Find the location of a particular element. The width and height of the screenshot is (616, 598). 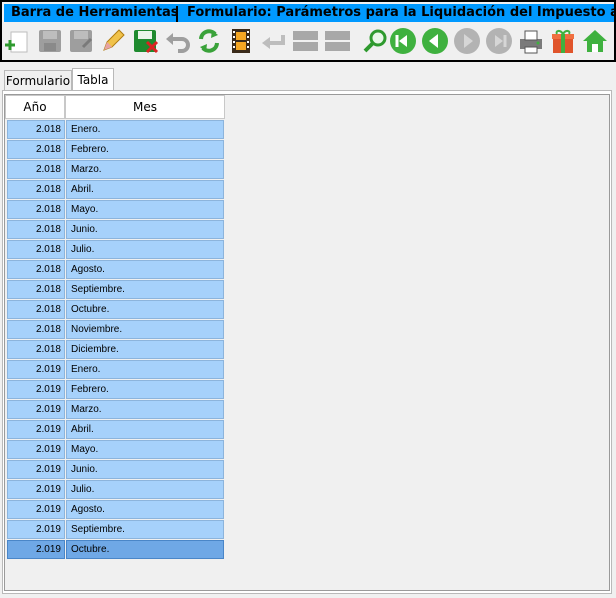

film-icon is located at coordinates (241, 41).